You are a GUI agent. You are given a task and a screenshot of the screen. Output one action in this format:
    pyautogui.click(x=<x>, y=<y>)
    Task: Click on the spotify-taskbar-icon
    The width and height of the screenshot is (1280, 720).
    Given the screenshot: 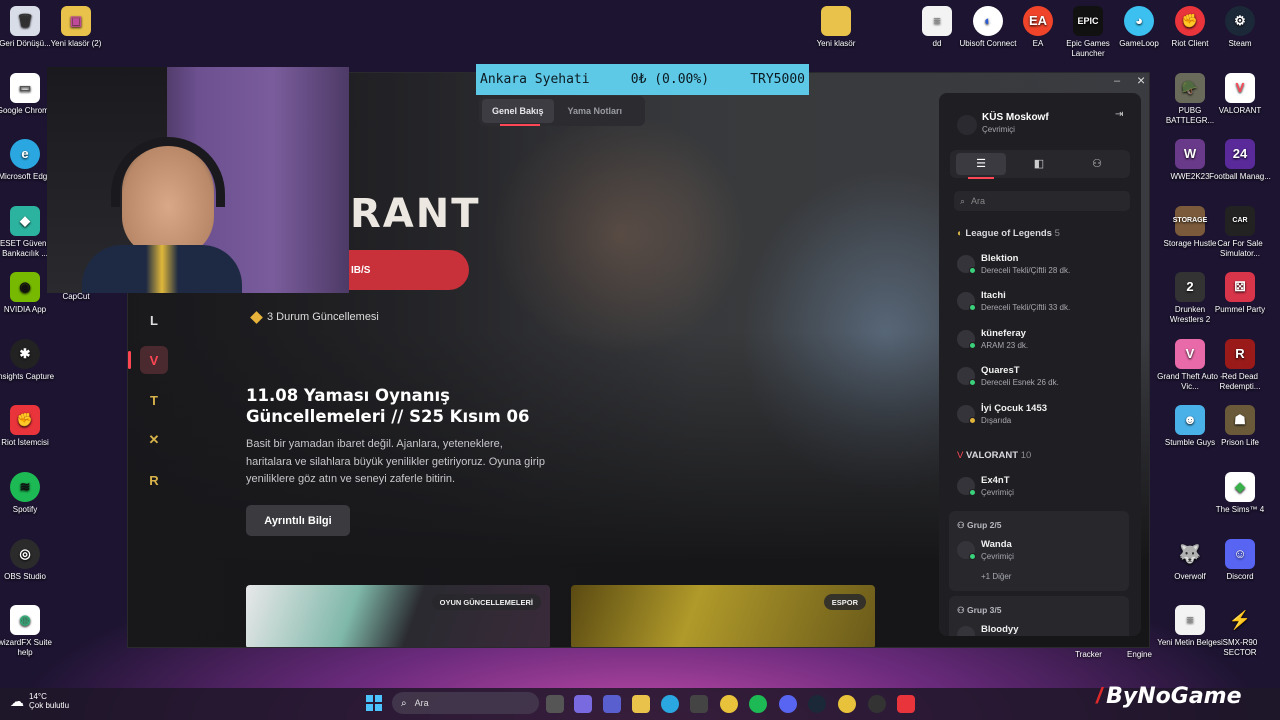 What is the action you would take?
    pyautogui.click(x=758, y=704)
    